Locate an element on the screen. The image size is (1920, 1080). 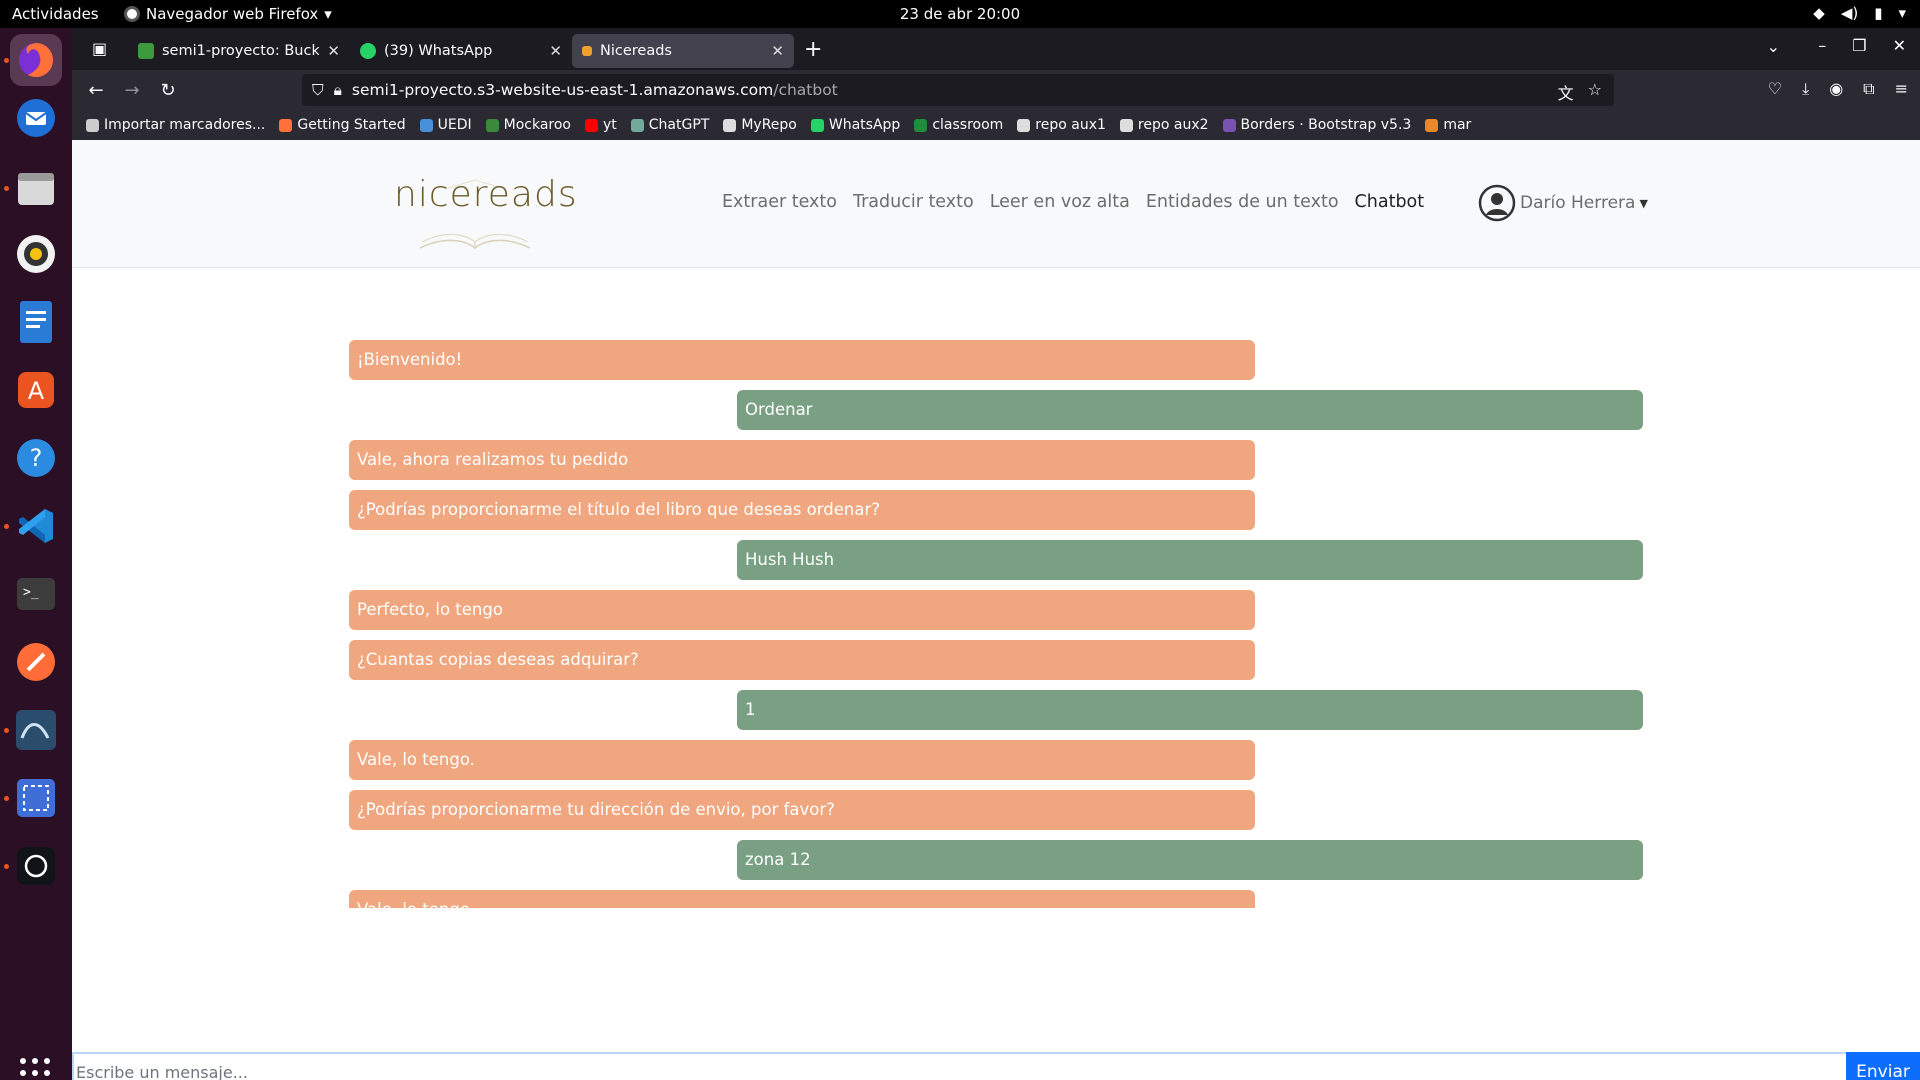
logo-text: nicereads is located at coordinates (486, 194).